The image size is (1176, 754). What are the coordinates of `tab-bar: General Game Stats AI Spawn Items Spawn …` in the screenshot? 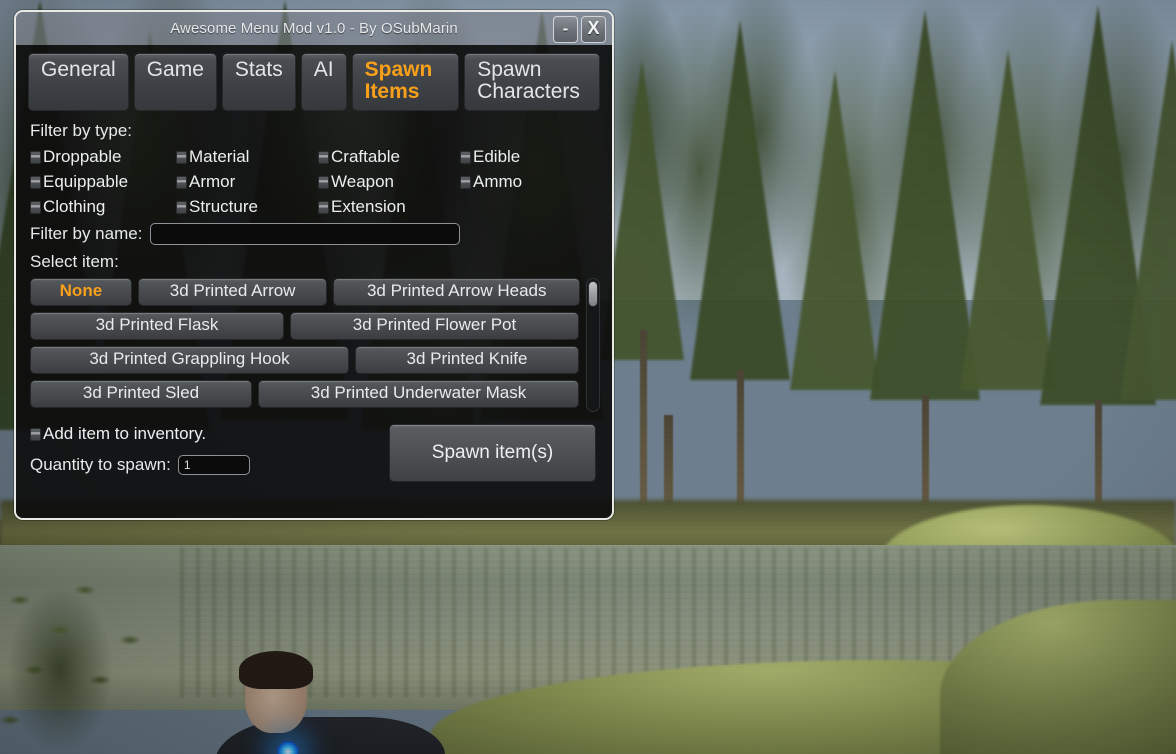 It's located at (314, 82).